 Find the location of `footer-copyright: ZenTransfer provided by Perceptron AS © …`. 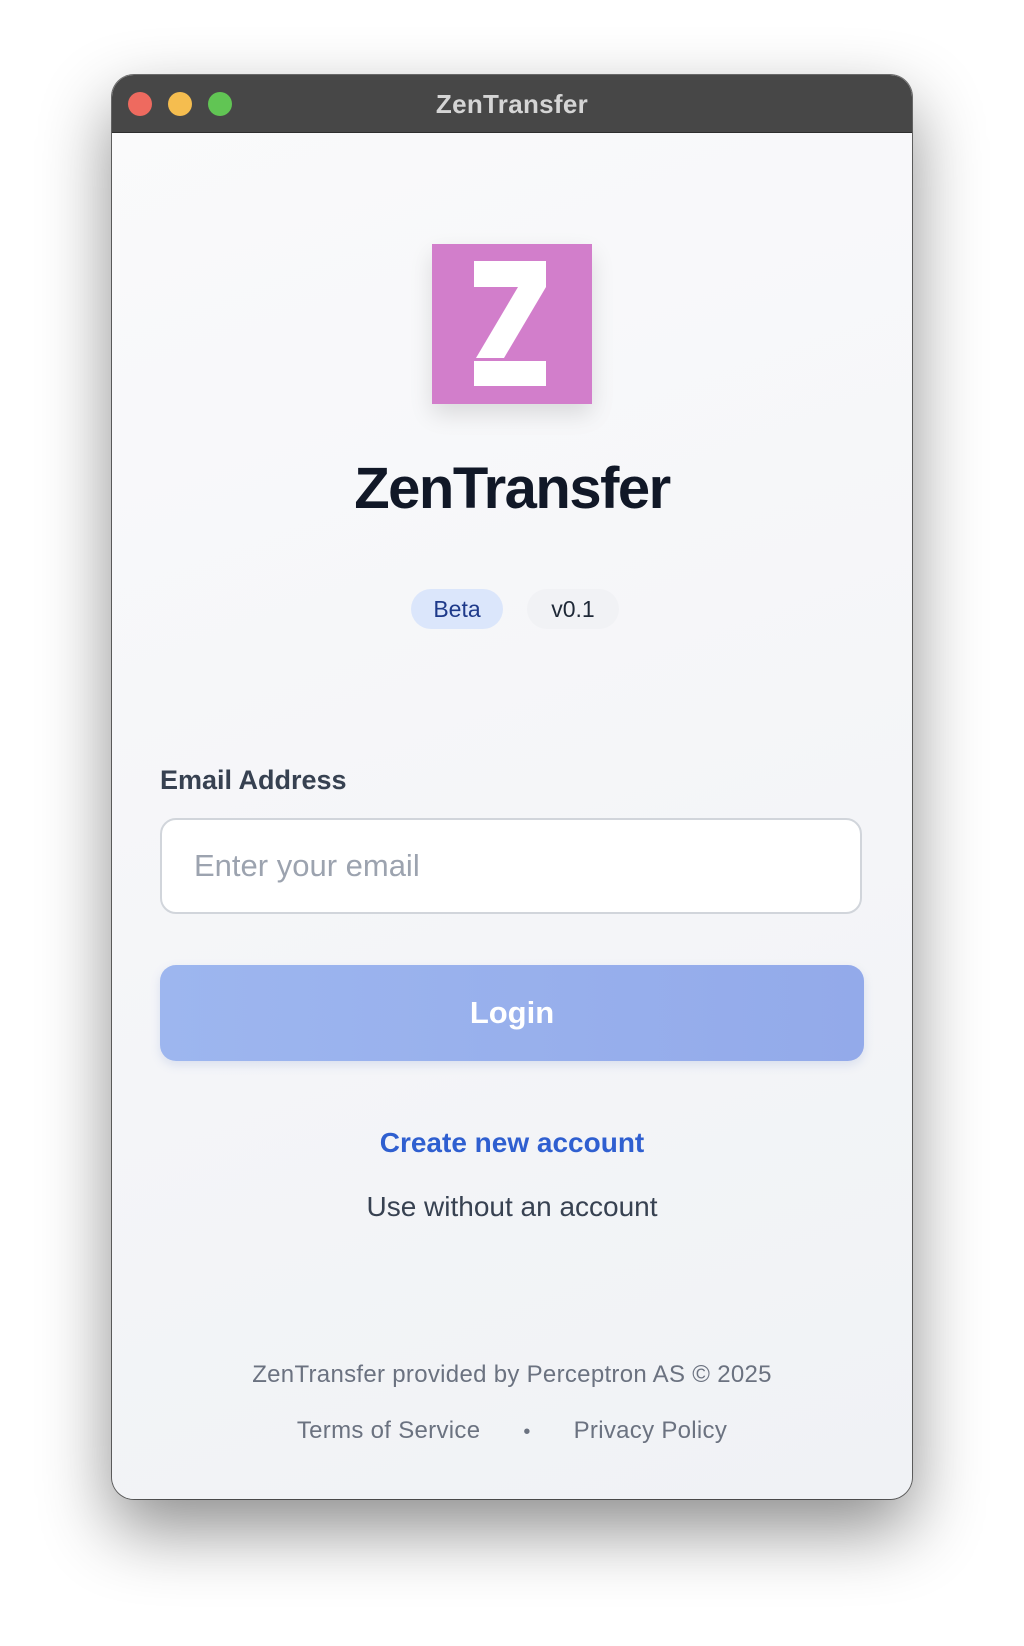

footer-copyright: ZenTransfer provided by Perceptron AS © … is located at coordinates (512, 1374).